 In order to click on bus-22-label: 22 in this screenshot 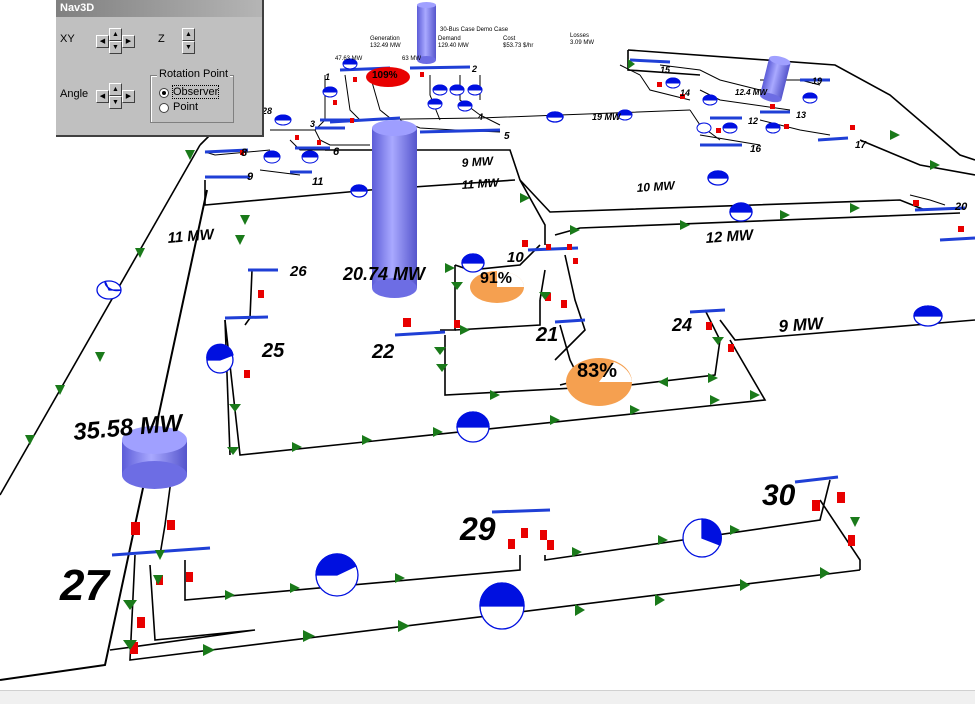, I will do `click(382, 352)`.